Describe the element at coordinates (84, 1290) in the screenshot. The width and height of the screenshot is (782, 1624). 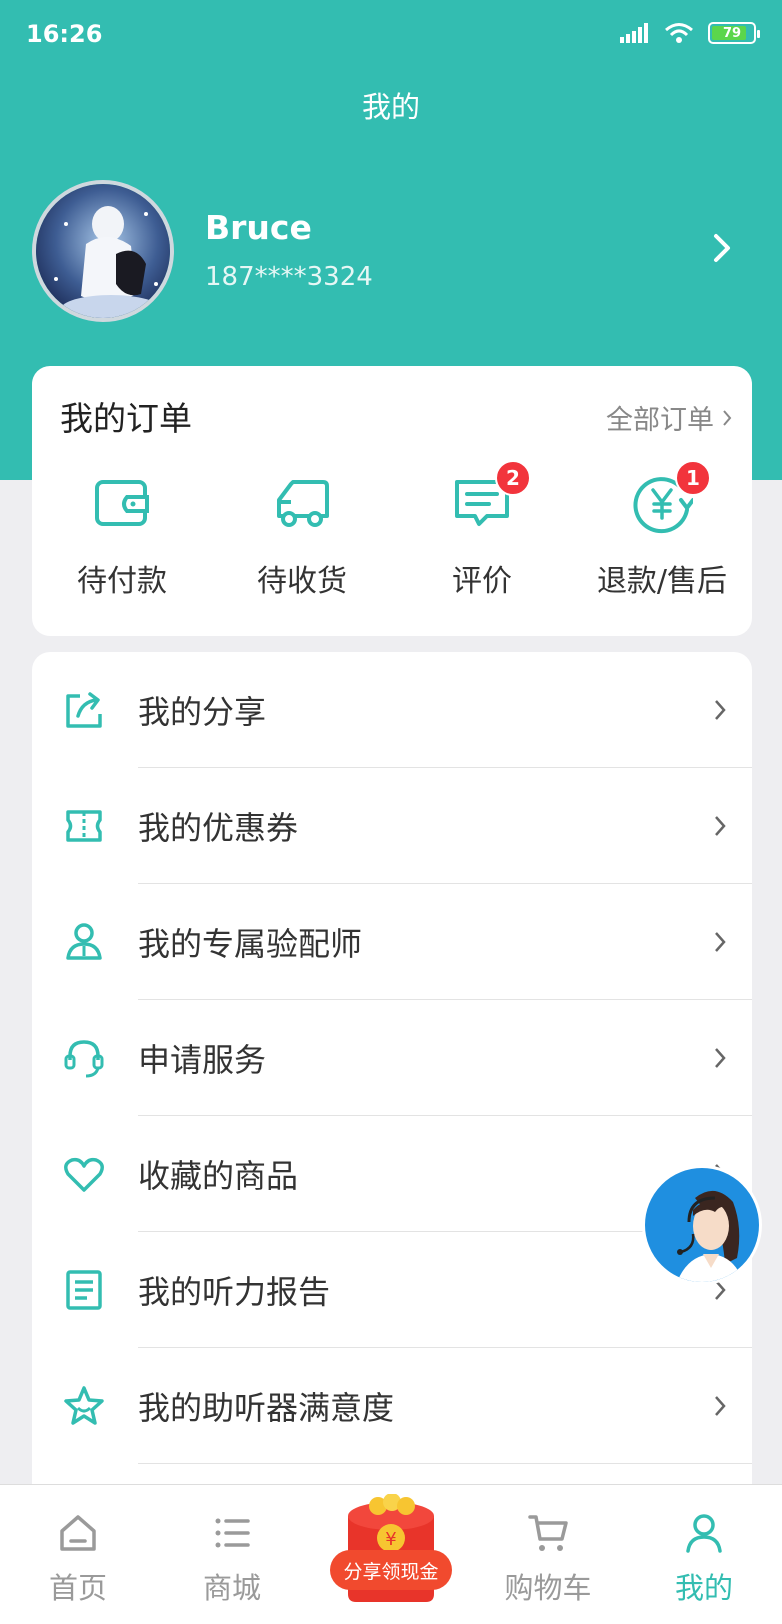
I see `report-icon` at that location.